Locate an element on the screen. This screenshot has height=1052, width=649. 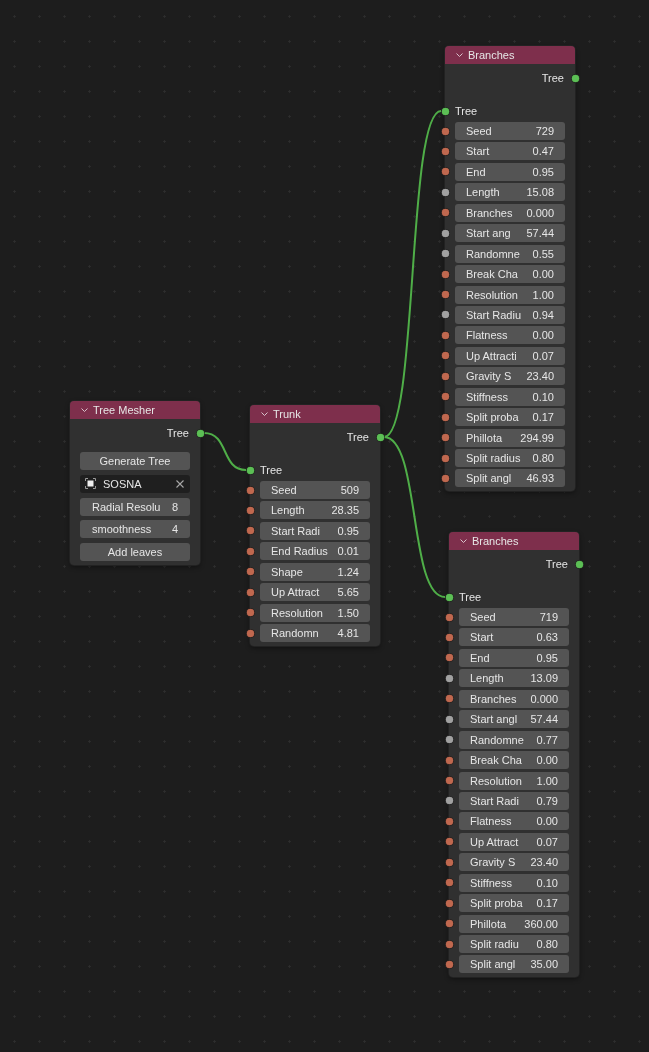
number-field: Seed 719 is located at coordinates (514, 617).